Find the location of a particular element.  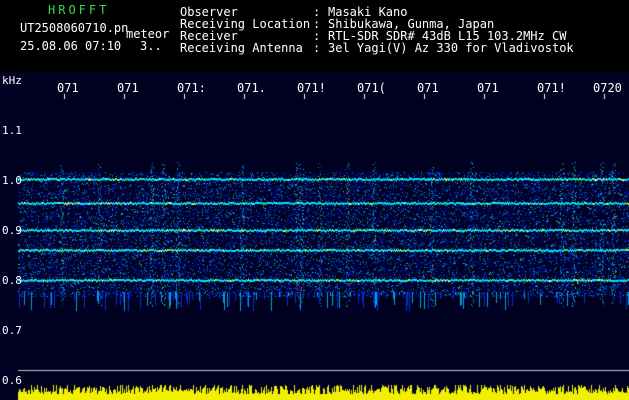

freq-tick-0-9: 0.9 is located at coordinates (12, 230).